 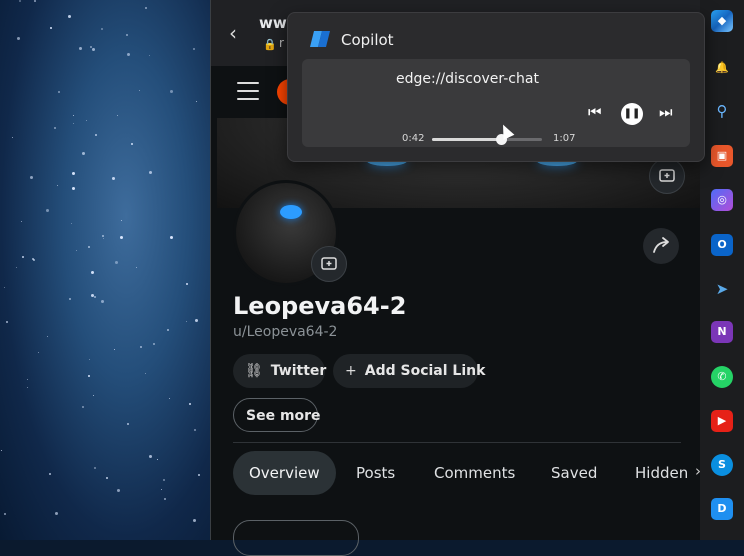 I want to click on banner-camera-icon, so click(x=667, y=176).